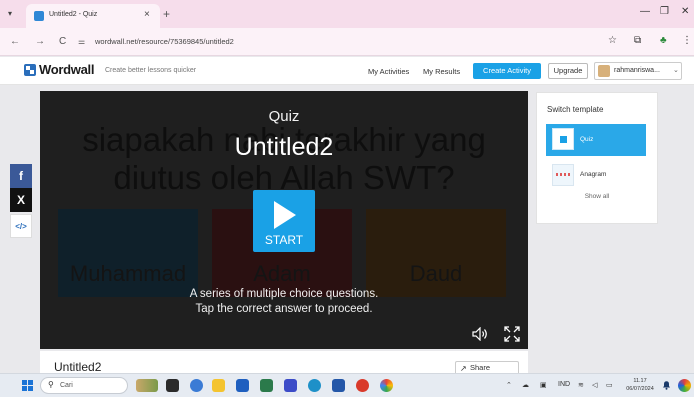  Describe the element at coordinates (284, 147) in the screenshot. I see `activity-title: Untitled2` at that location.